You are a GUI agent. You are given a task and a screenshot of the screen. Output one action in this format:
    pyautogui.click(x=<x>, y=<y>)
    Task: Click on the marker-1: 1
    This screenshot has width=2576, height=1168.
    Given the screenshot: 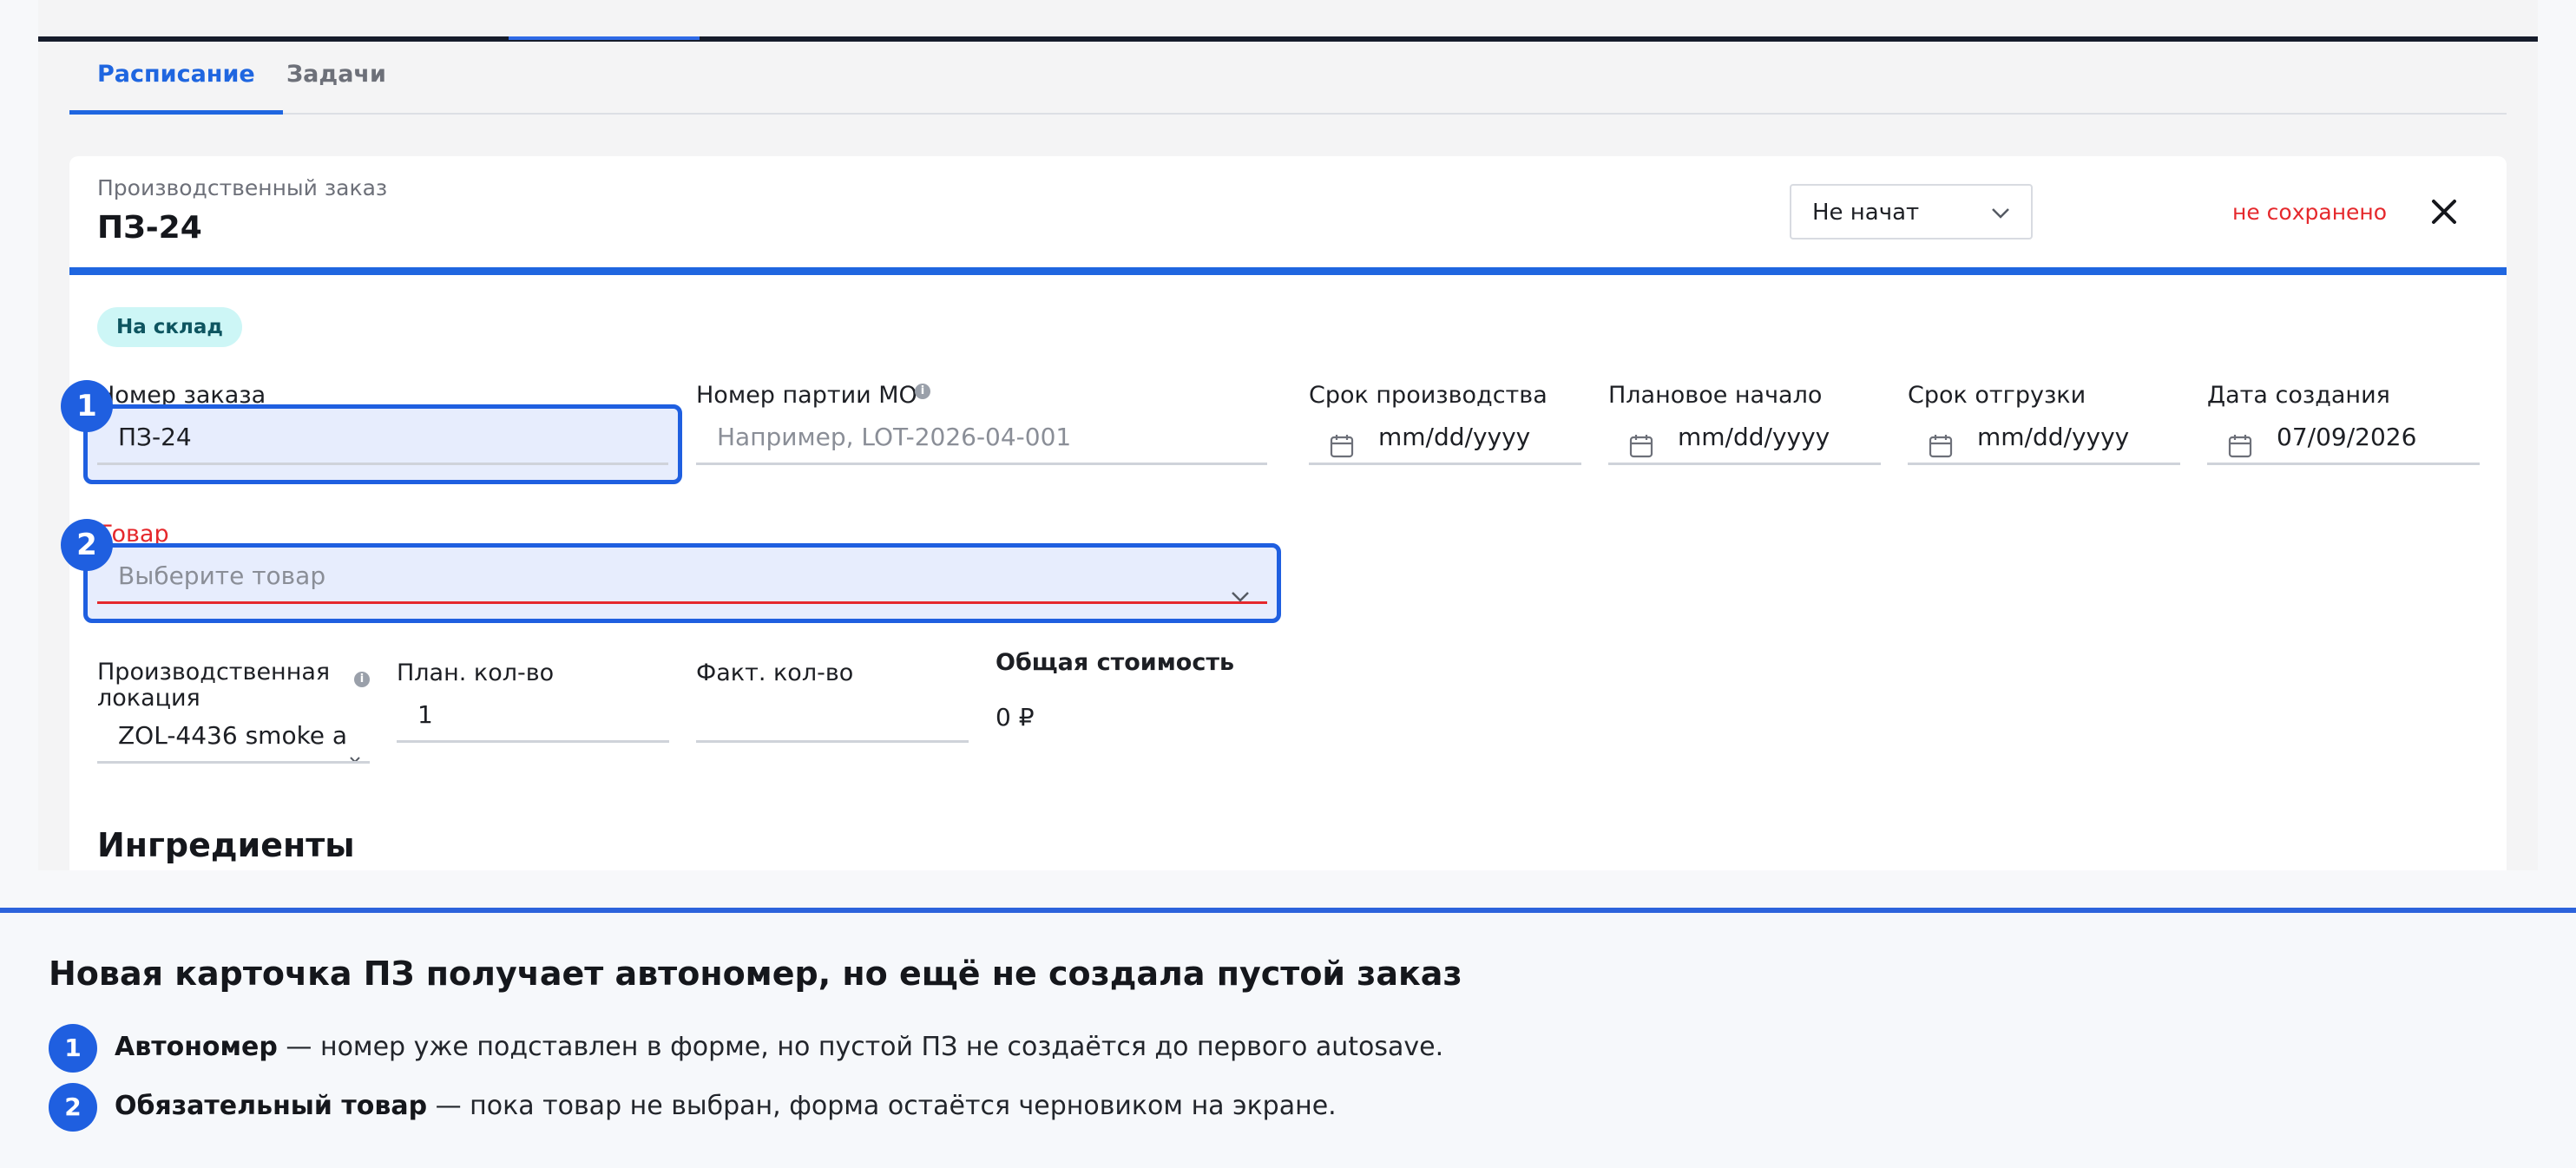 What is the action you would take?
    pyautogui.click(x=87, y=406)
    